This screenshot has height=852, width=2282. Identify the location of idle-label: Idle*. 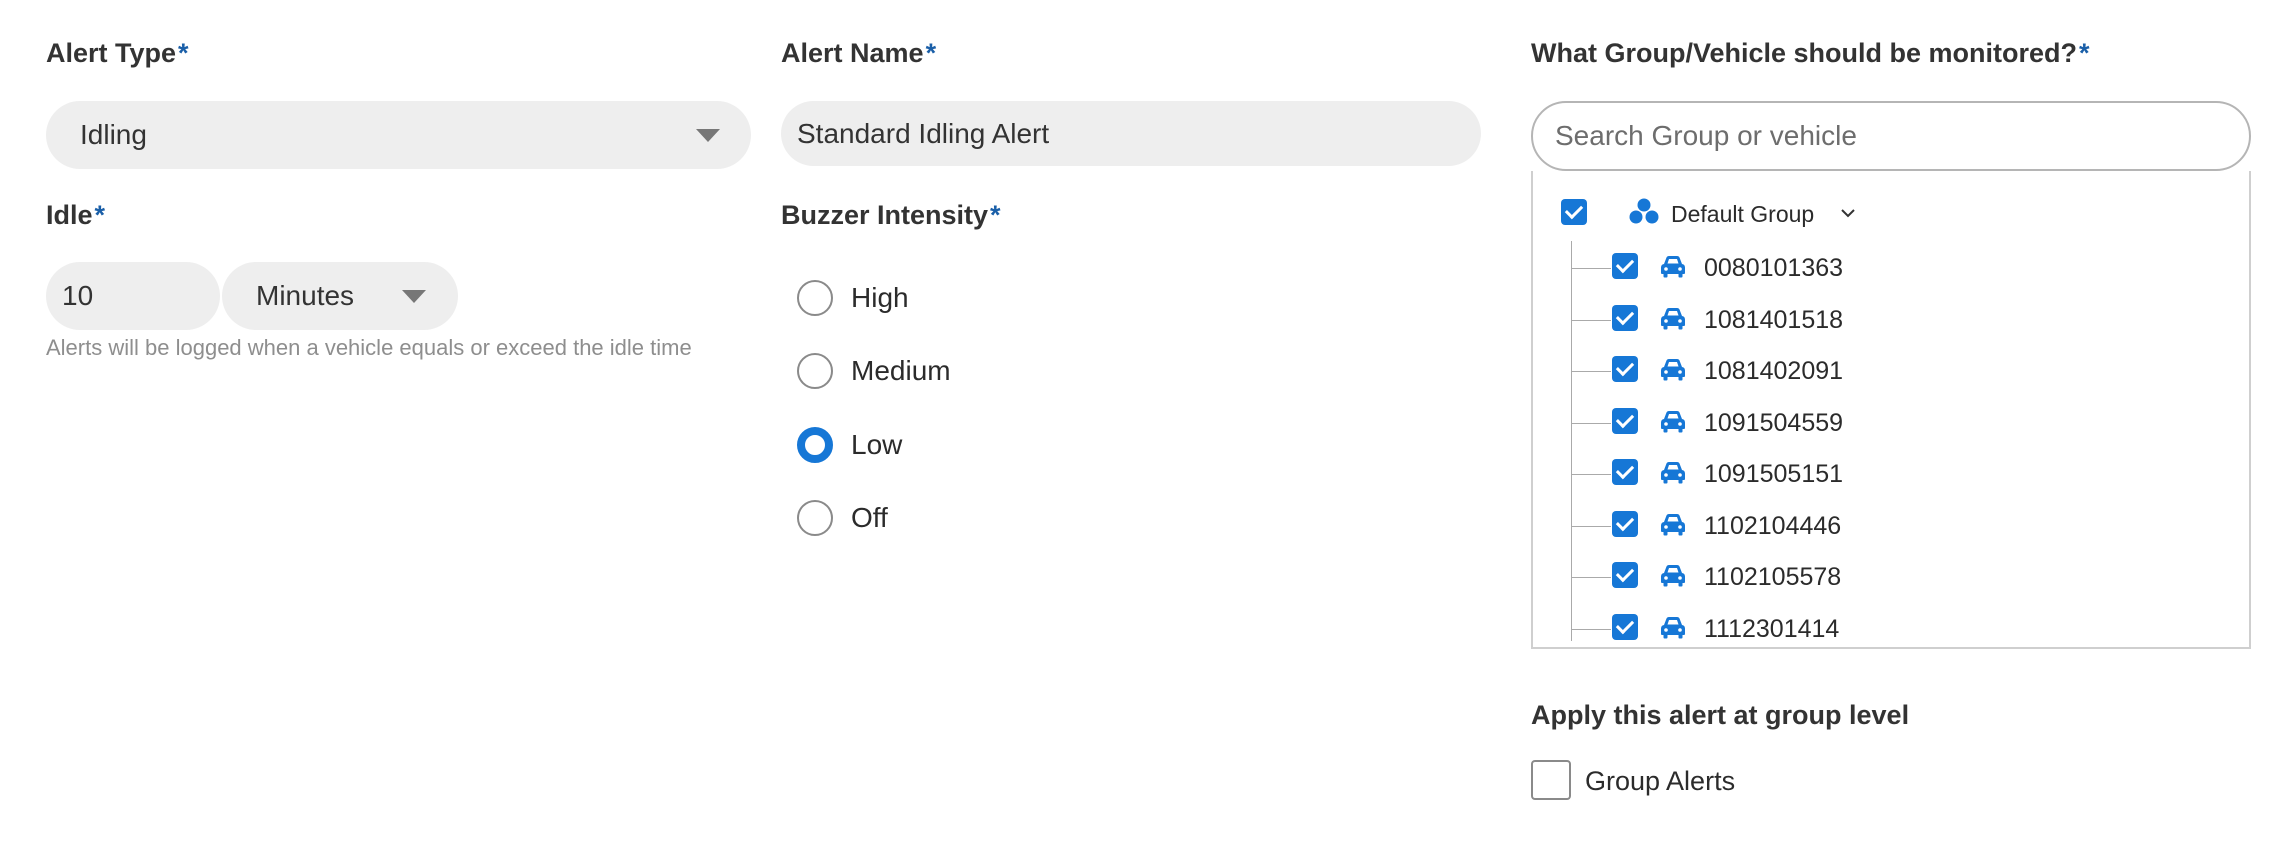
(75, 215).